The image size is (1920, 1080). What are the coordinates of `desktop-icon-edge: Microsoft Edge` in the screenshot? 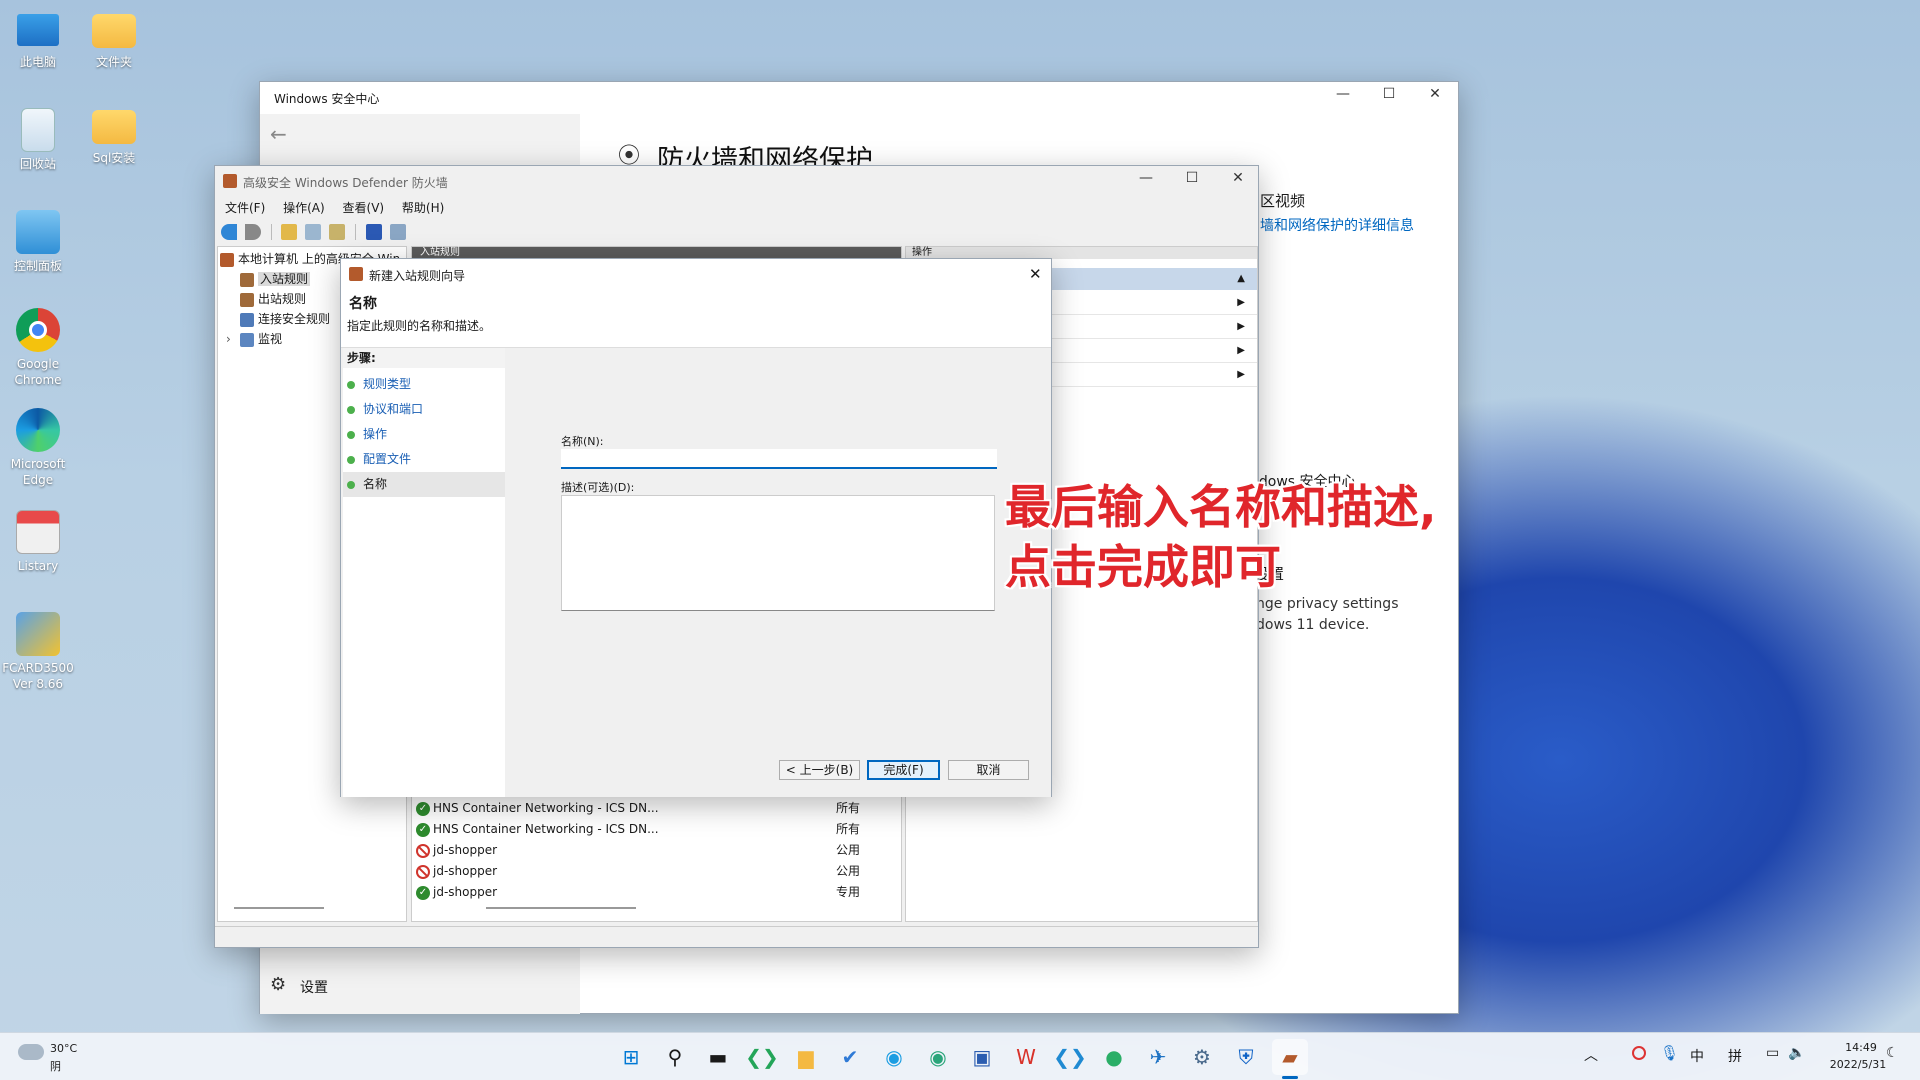 It's located at (38, 448).